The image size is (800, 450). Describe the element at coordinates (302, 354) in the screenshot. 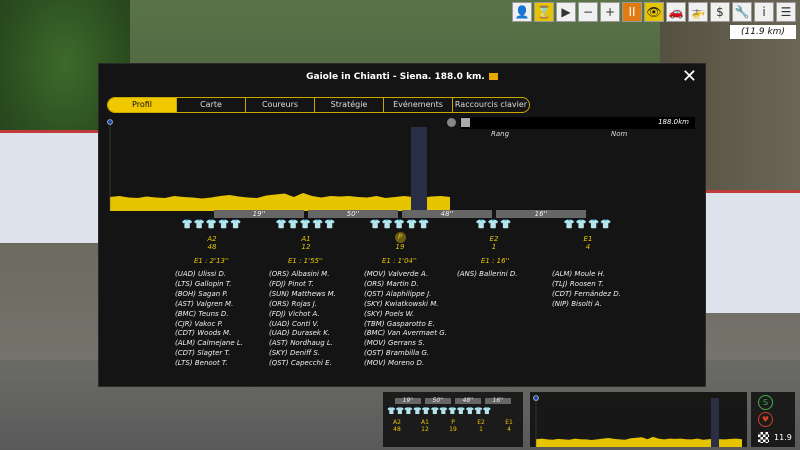

I see `rider-name: (SKY) Deniff S.` at that location.